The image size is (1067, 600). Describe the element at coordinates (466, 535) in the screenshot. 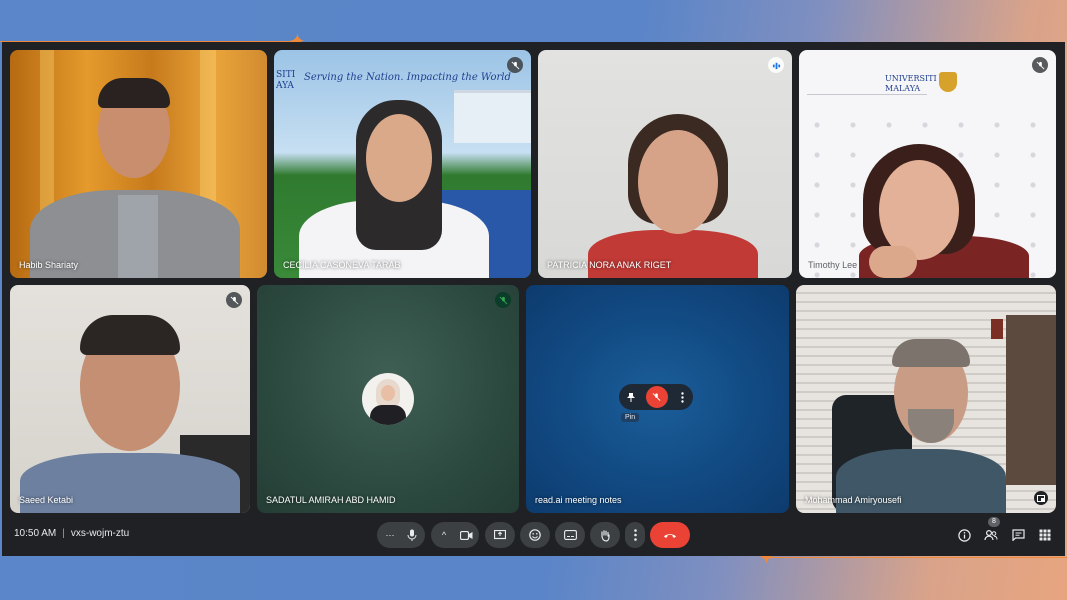

I see `camera-icon` at that location.